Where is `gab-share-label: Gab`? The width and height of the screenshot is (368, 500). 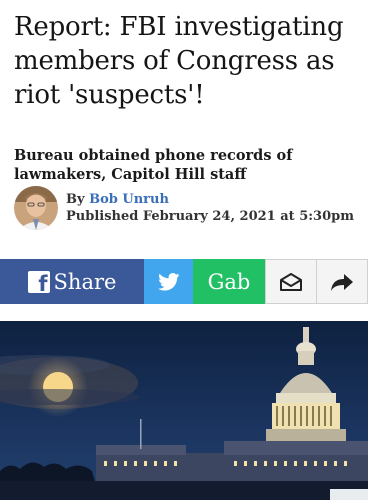
gab-share-label: Gab is located at coordinates (229, 281).